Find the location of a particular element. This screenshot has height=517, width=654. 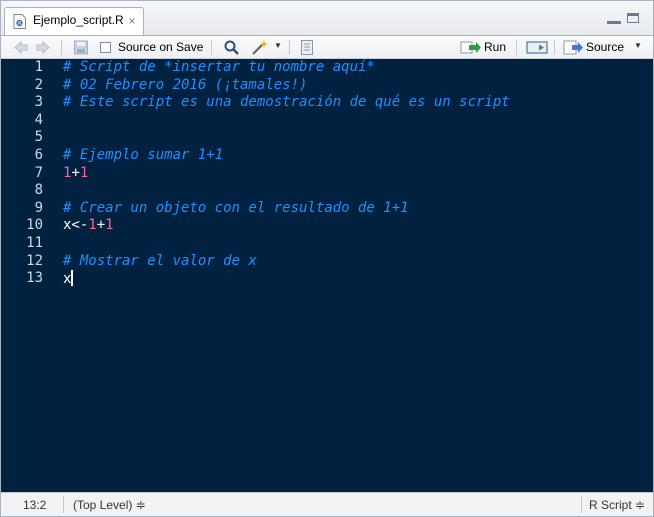

magic-wand-icon is located at coordinates (261, 47).